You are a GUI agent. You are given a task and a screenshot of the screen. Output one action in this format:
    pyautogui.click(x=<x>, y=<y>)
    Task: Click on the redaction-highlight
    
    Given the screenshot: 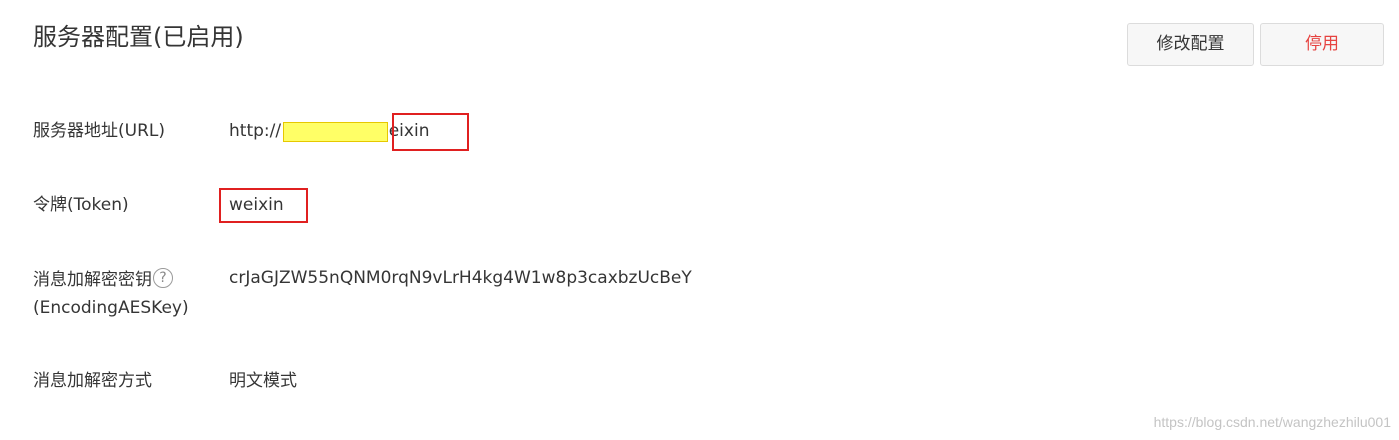 What is the action you would take?
    pyautogui.click(x=335, y=132)
    